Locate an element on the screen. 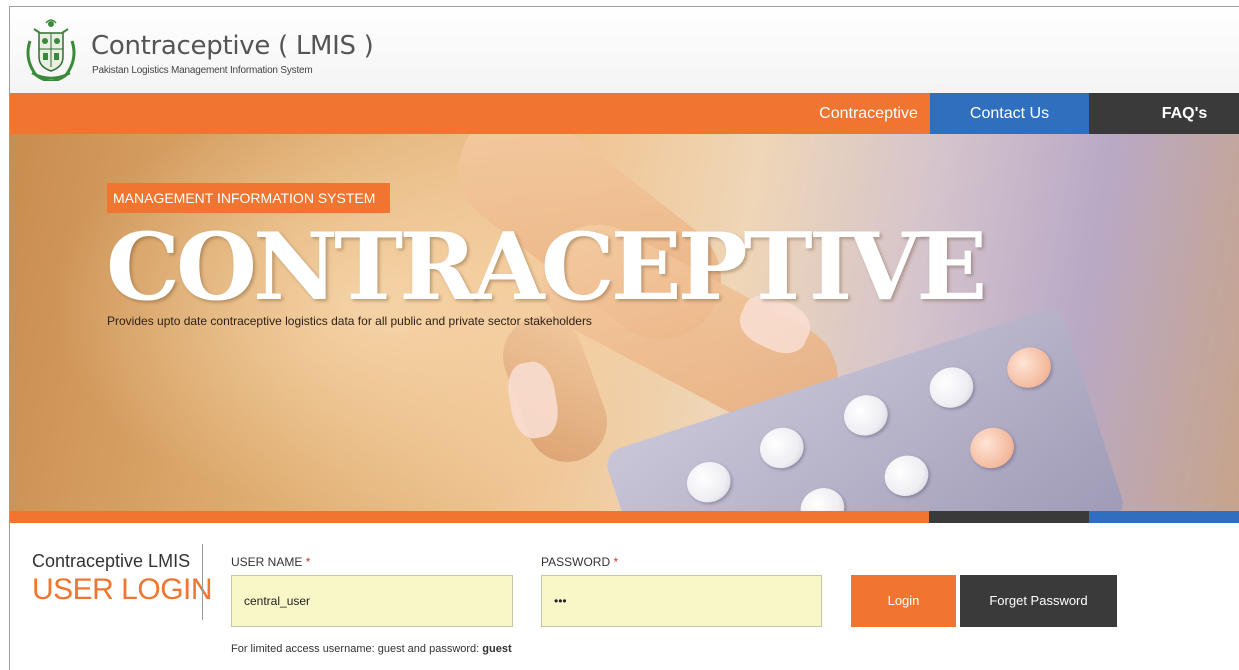  pakistan-state-emblem-icon is located at coordinates (51, 50).